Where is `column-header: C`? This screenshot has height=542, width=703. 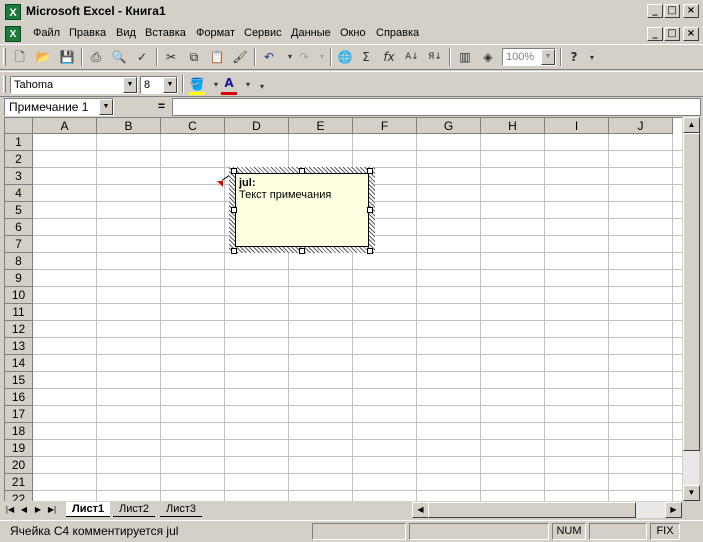
column-header: C is located at coordinates (193, 126).